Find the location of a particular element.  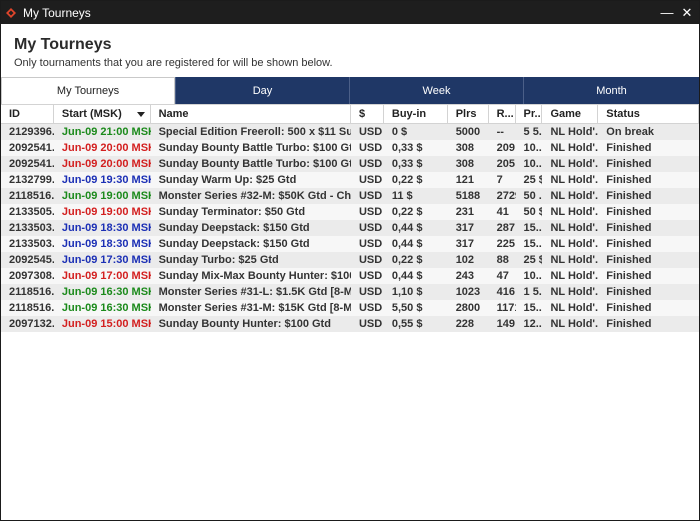

tab-my-tourneys: My Tourneys is located at coordinates (88, 90).